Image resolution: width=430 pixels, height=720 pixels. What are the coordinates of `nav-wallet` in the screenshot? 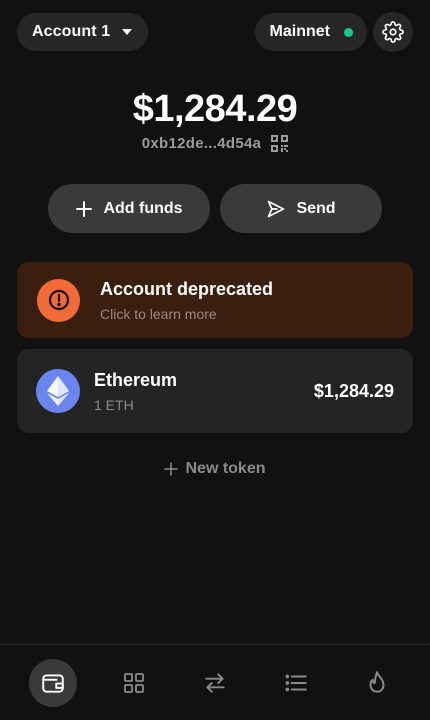 It's located at (52, 682).